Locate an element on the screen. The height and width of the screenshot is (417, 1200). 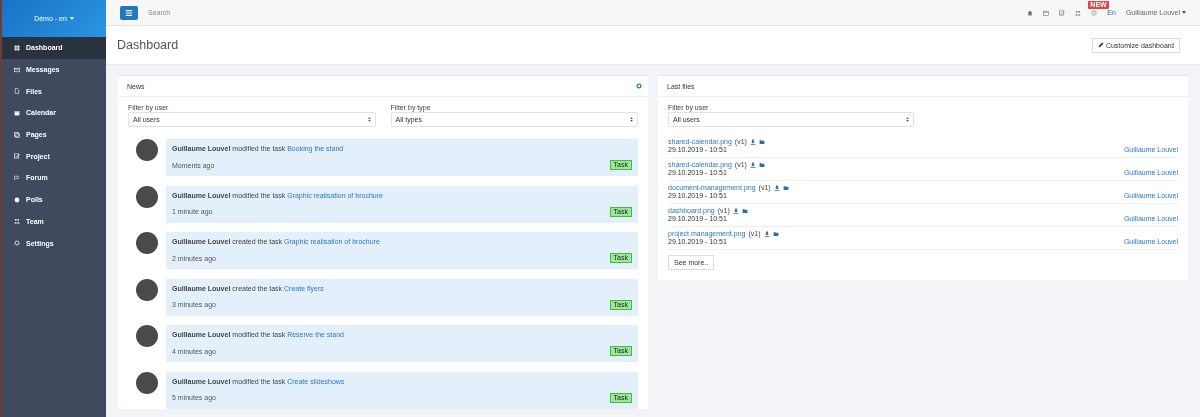
pencil-icon is located at coordinates (1100, 45).